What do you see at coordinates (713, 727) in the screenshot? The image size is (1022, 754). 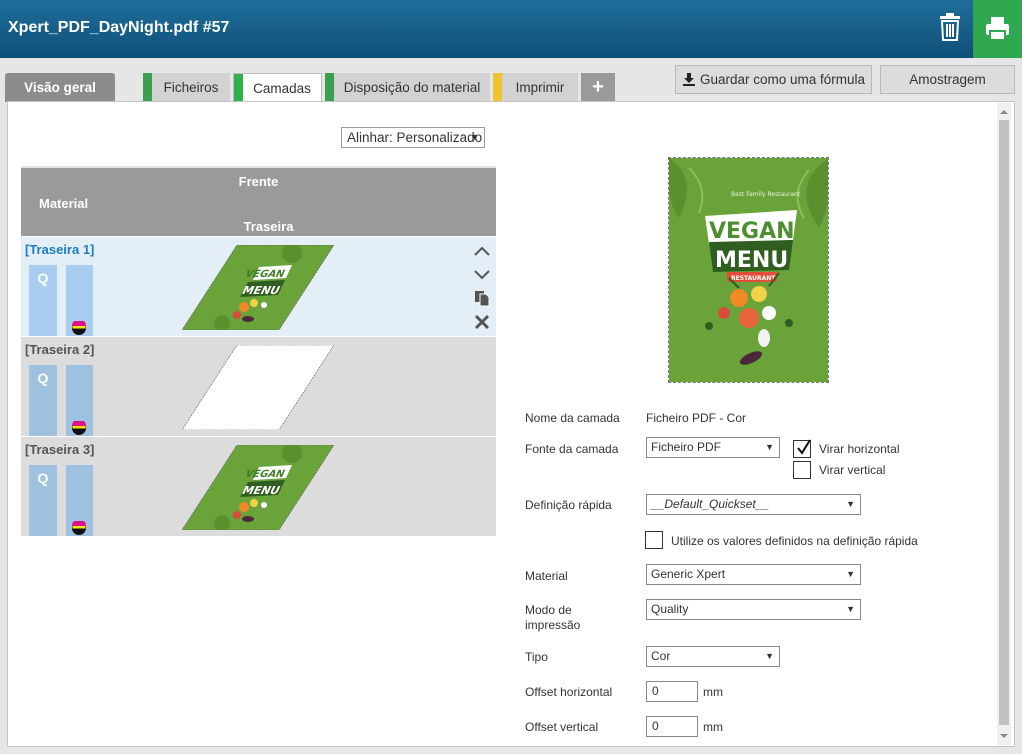 I see `offset-vertical-unit: mm` at bounding box center [713, 727].